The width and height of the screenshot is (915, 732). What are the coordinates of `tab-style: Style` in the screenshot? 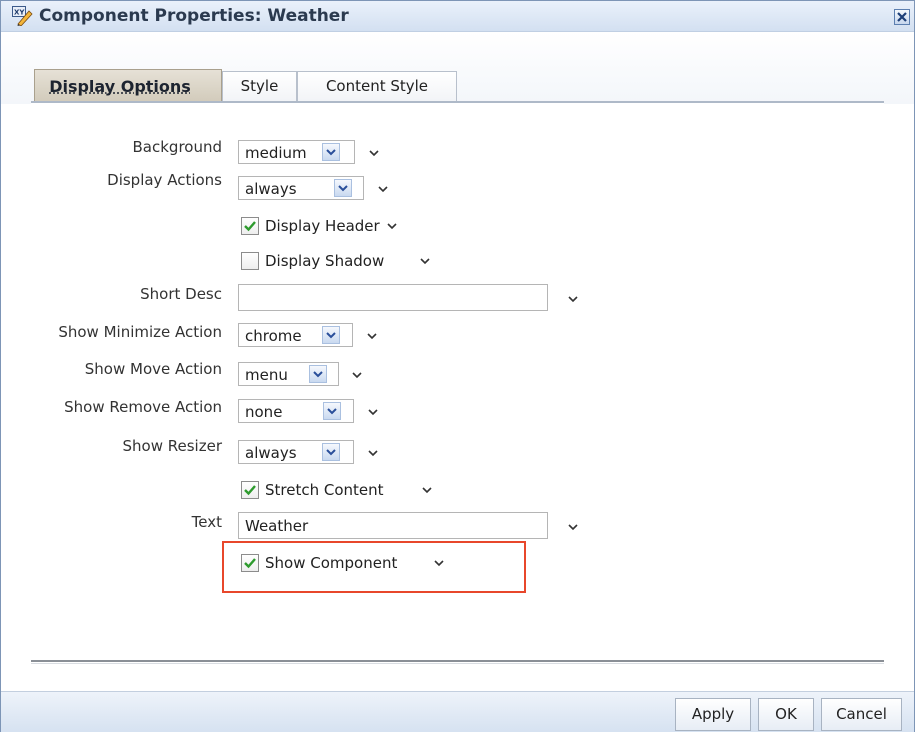 It's located at (259, 86).